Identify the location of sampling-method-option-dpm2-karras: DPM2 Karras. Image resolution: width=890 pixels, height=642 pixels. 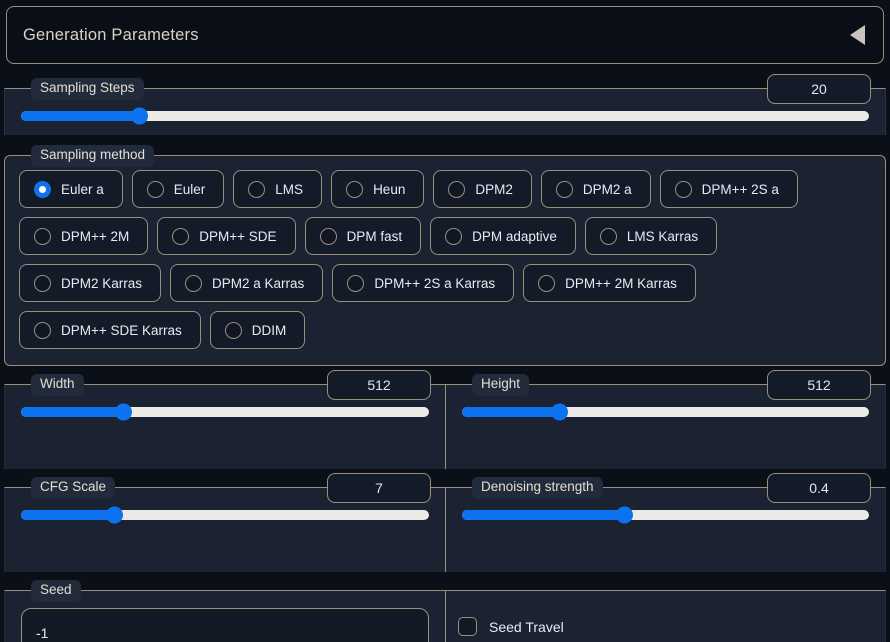
(90, 283).